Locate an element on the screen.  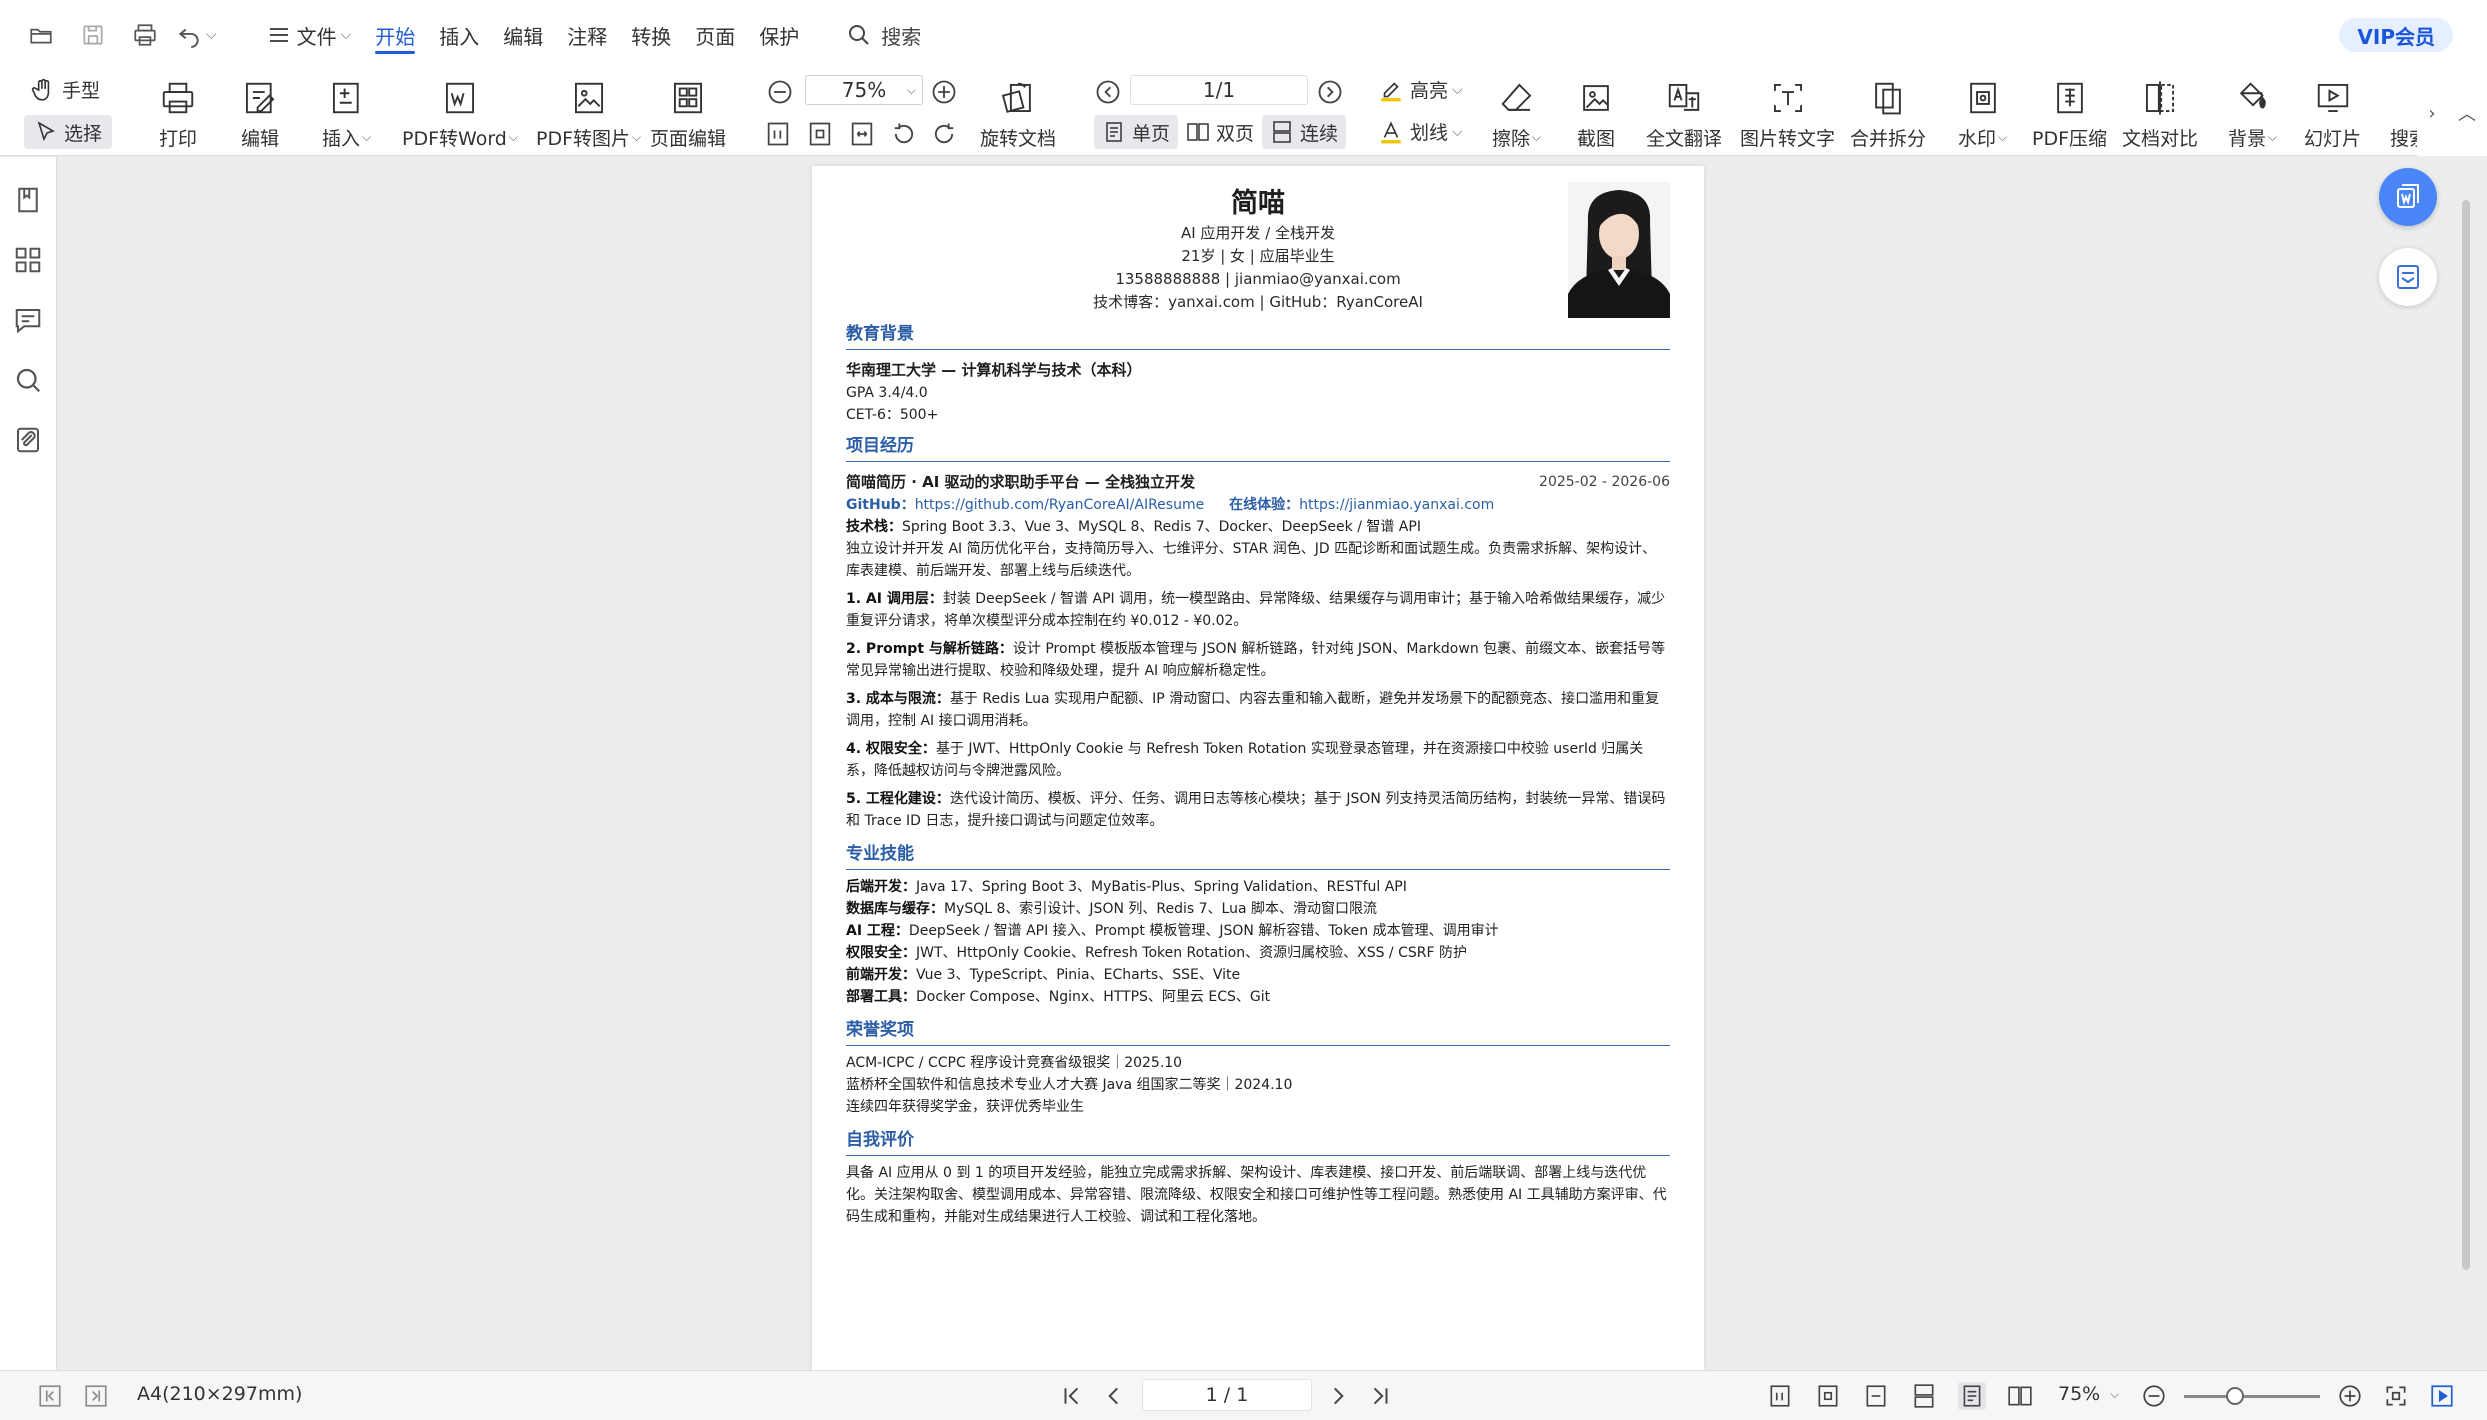
underline-button: 划线 ⌵ is located at coordinates (1420, 131).